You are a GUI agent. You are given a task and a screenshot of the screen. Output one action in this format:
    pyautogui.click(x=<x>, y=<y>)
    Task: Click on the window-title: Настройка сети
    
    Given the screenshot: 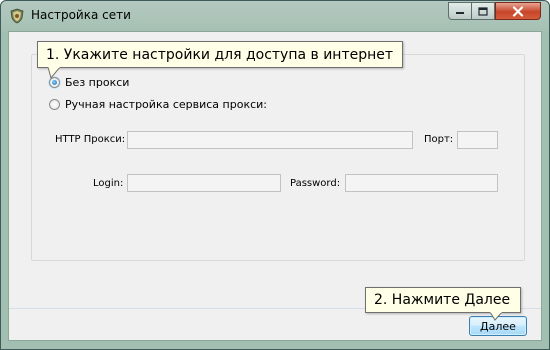 What is the action you would take?
    pyautogui.click(x=81, y=15)
    